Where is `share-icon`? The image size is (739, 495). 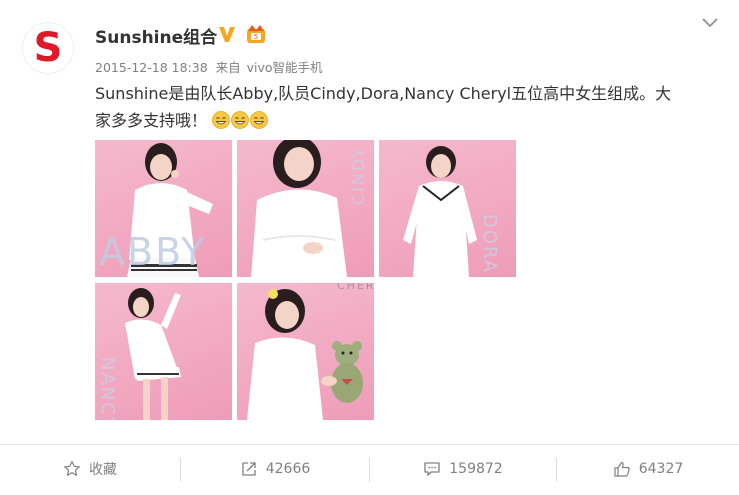 share-icon is located at coordinates (249, 469).